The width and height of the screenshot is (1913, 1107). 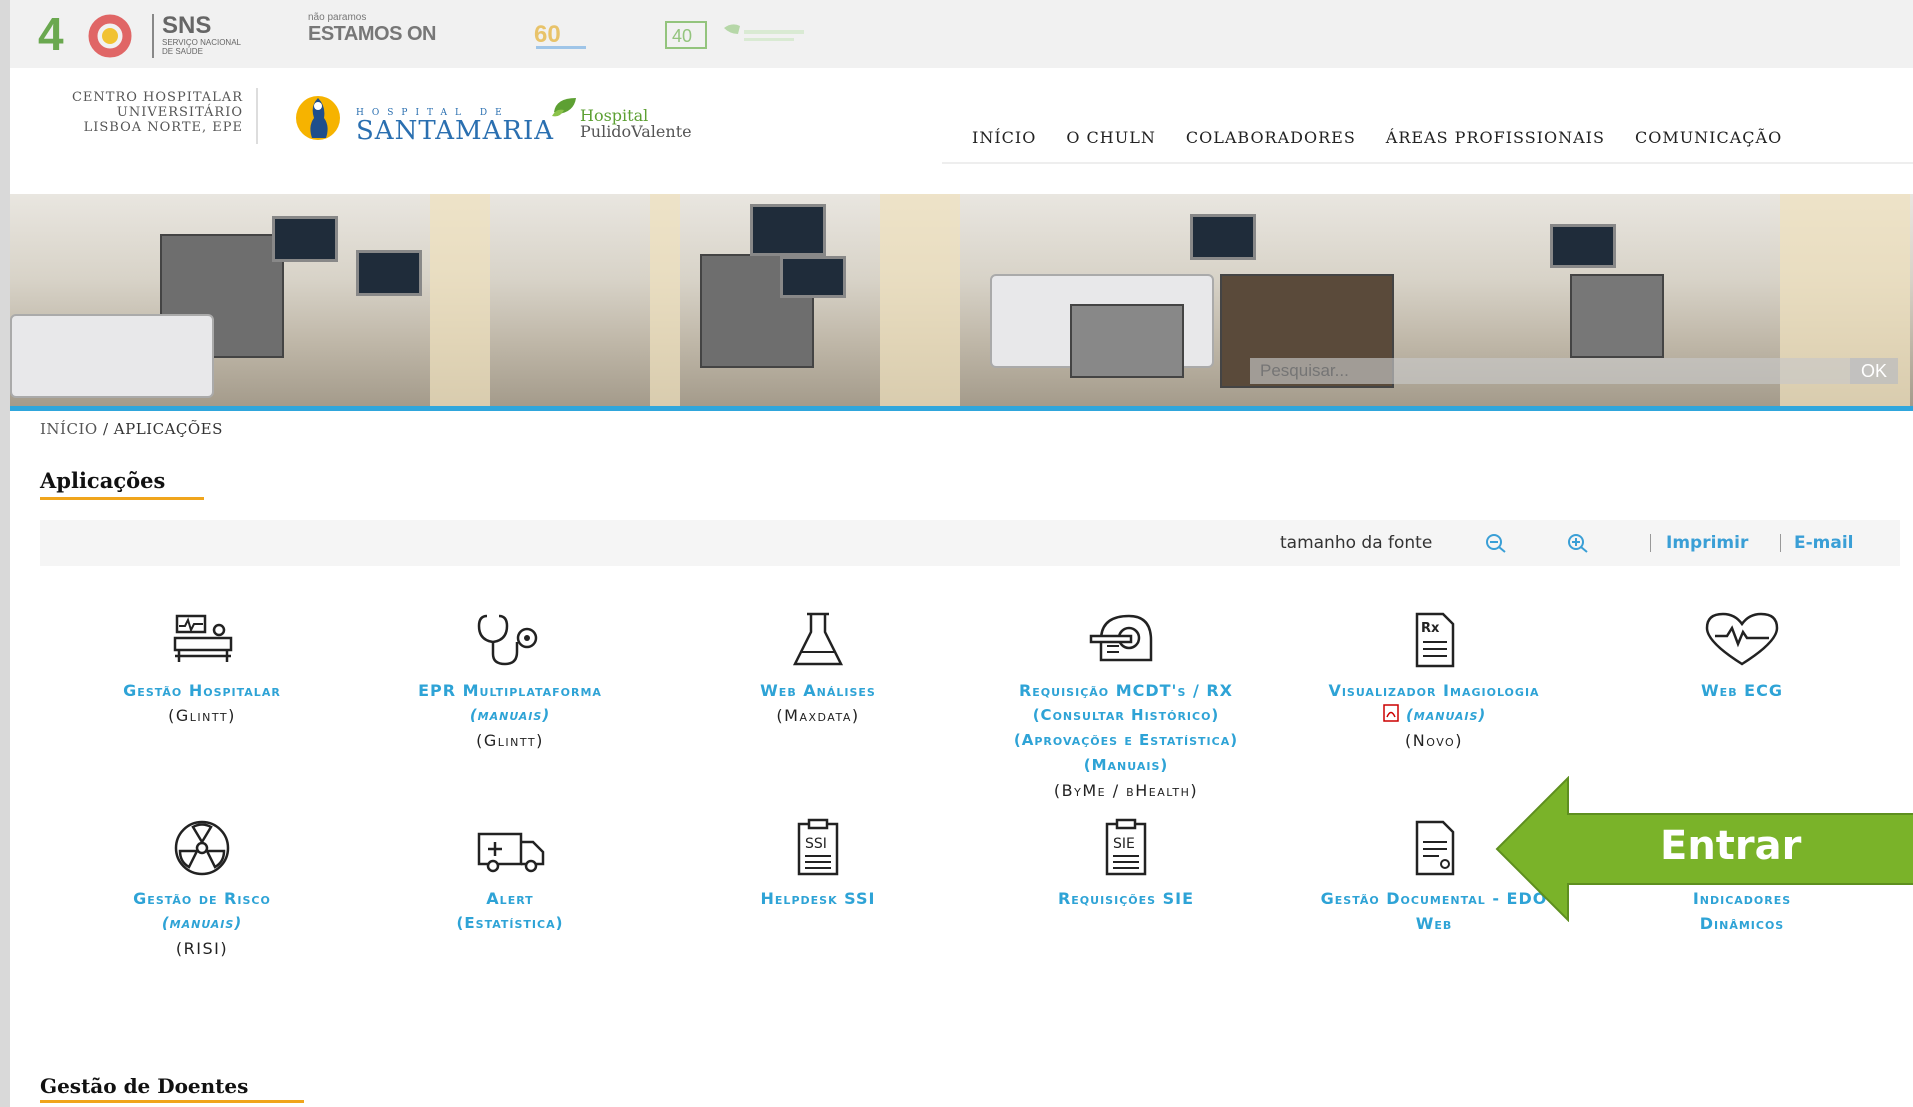 I want to click on search-input, so click(x=1560, y=371).